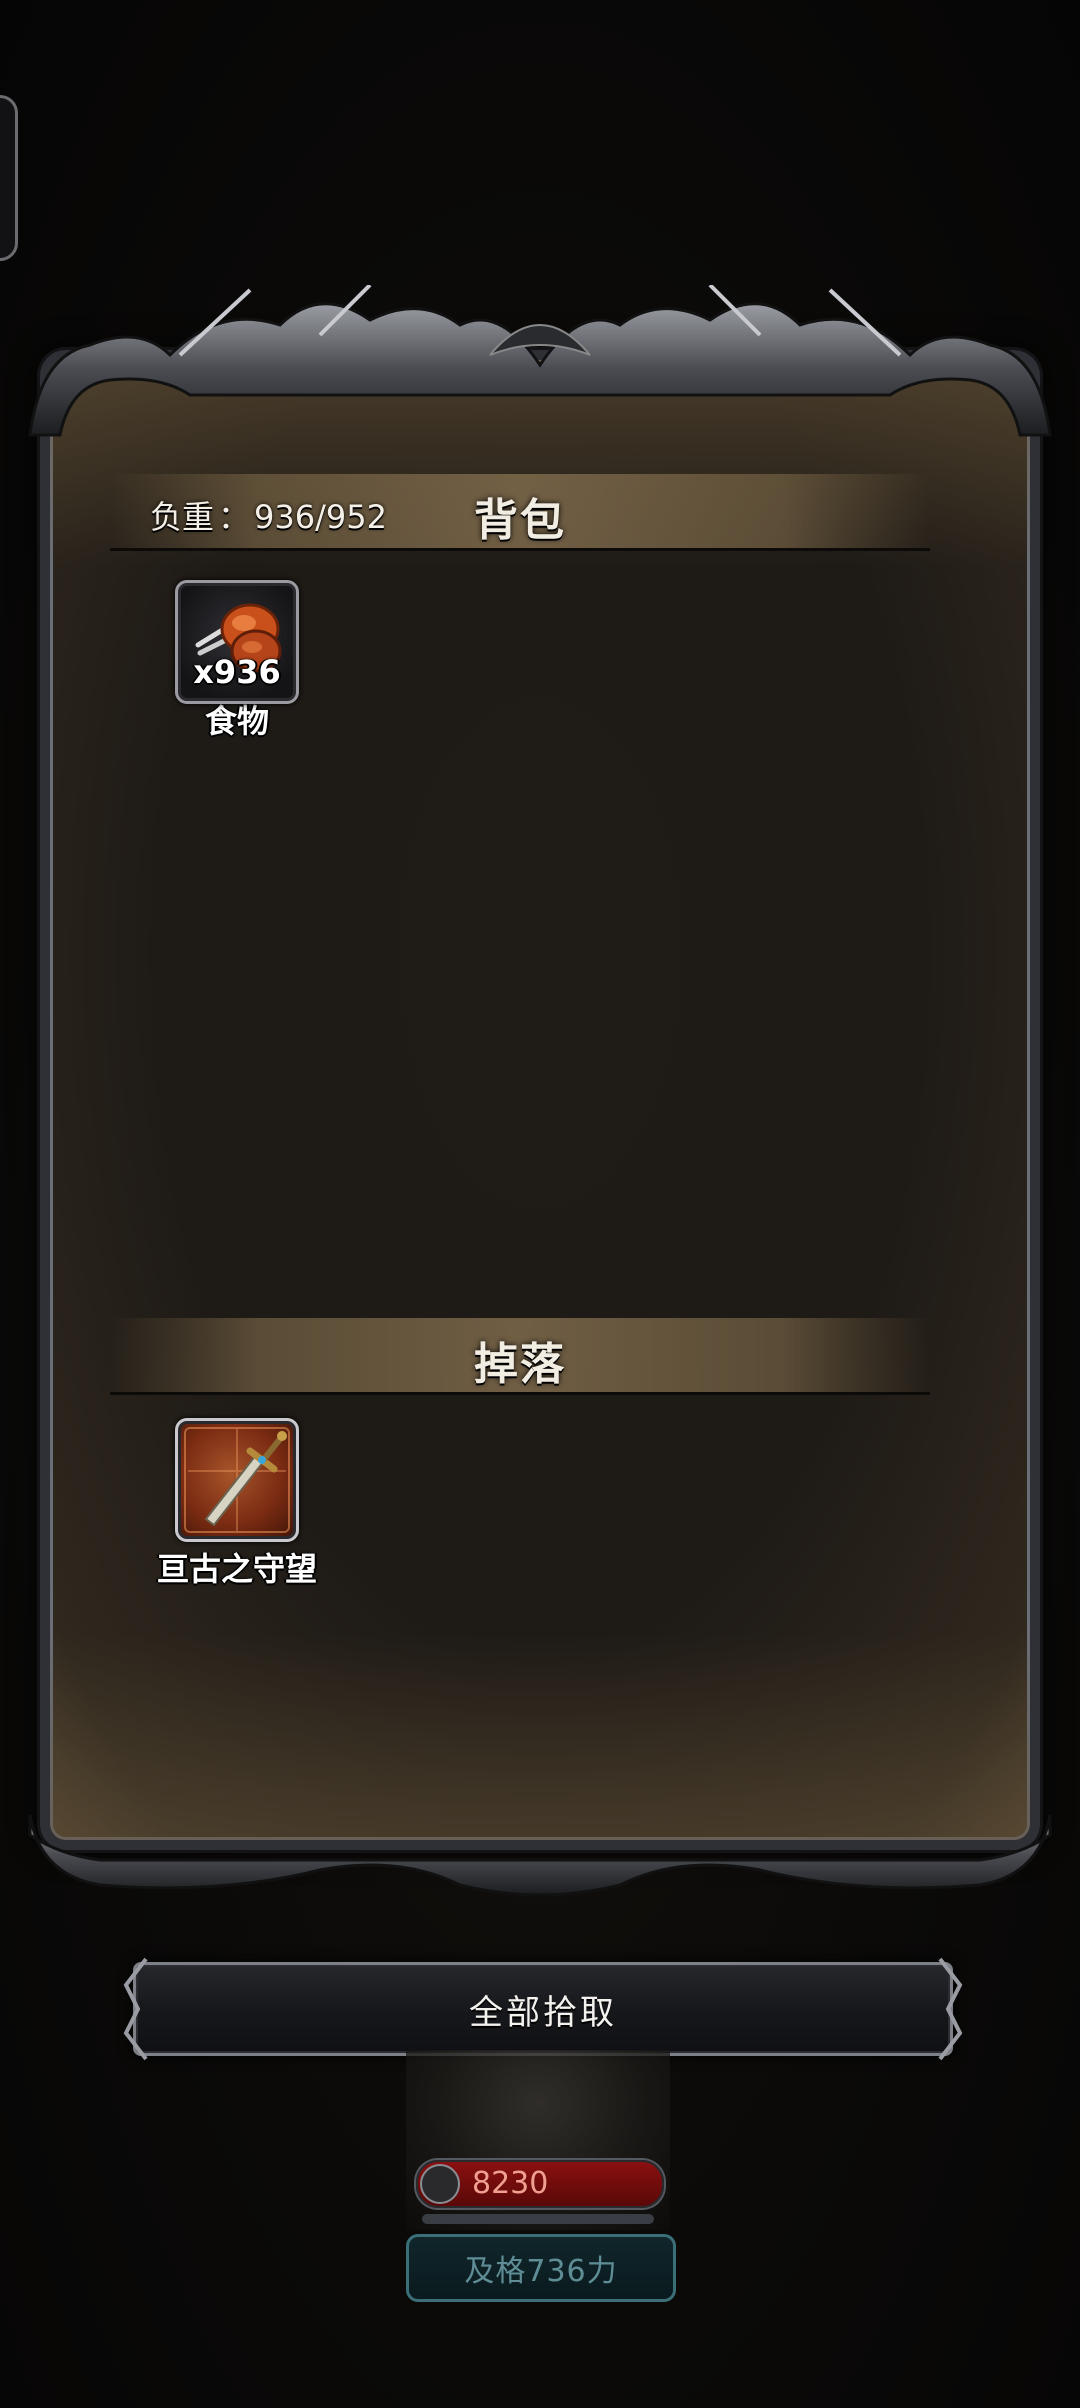 The image size is (1080, 2408). I want to click on drop-item: 亘古之守望, so click(237, 1504).